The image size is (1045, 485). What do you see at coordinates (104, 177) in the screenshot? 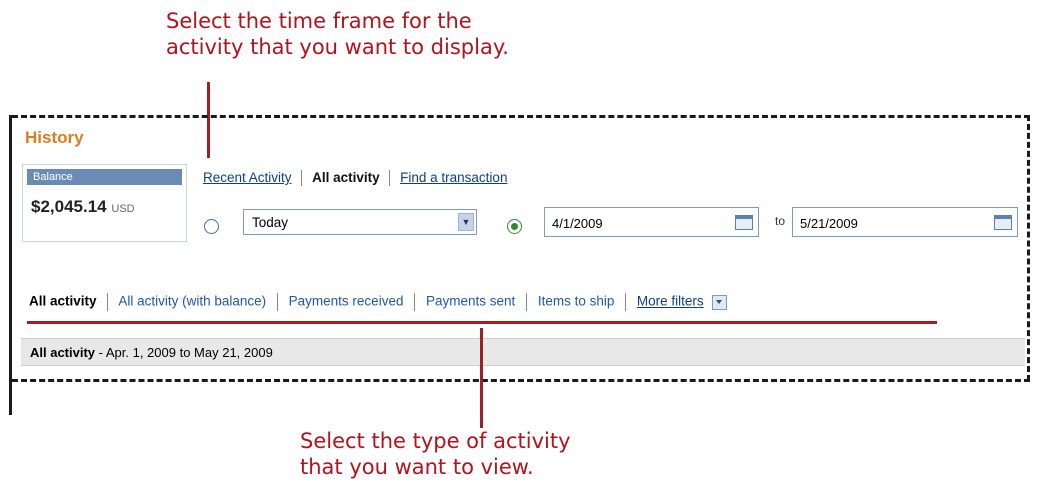
I see `balance-label: Balance` at bounding box center [104, 177].